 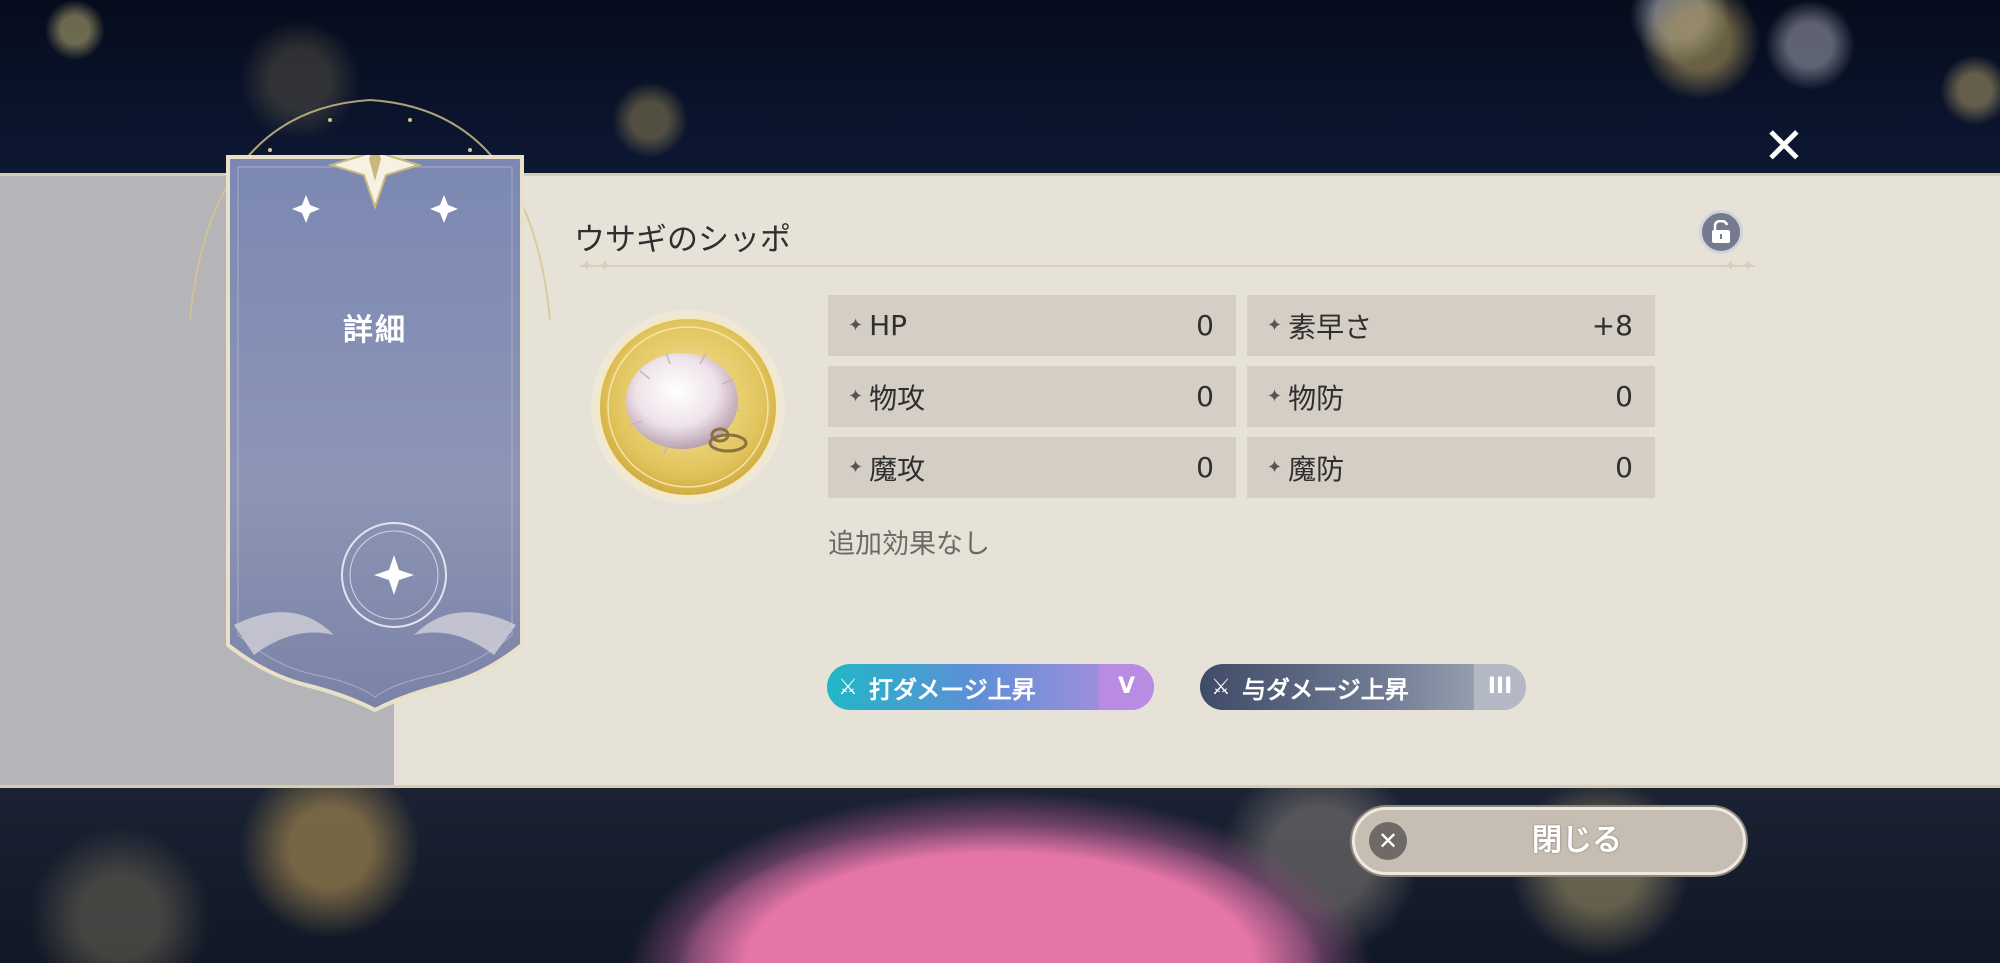 What do you see at coordinates (375, 330) in the screenshot?
I see `detail-tab-title: 詳細` at bounding box center [375, 330].